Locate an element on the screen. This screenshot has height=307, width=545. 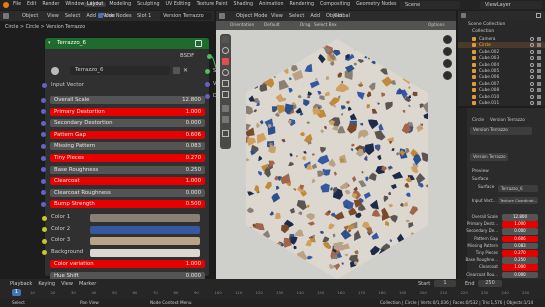
node-field-base-roughness: Base Roughness 0.250 is located at coordinates (123, 169).